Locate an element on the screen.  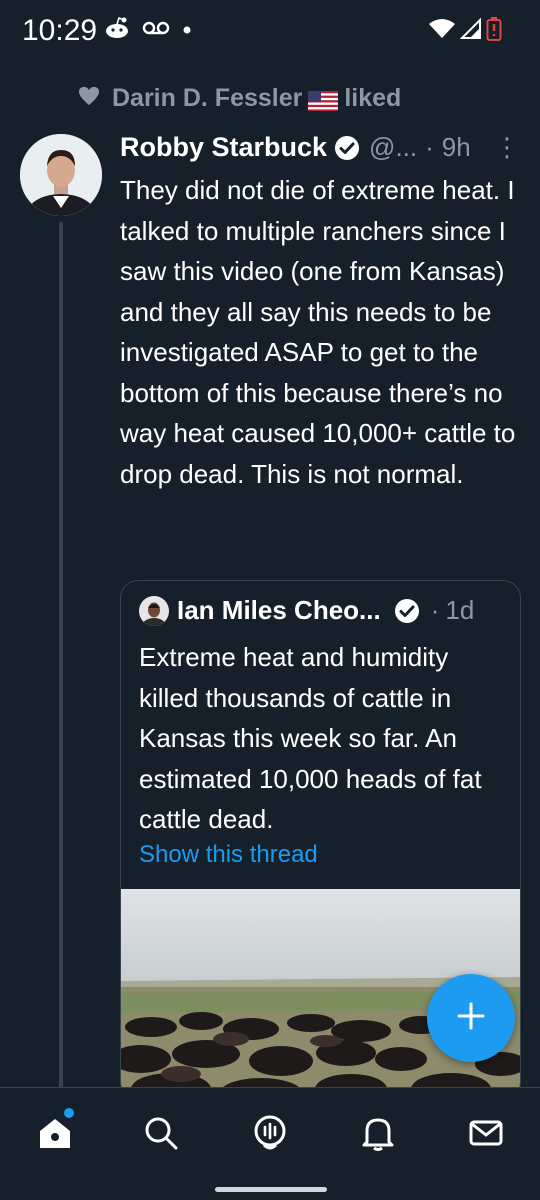
notifications-icon is located at coordinates (378, 1135).